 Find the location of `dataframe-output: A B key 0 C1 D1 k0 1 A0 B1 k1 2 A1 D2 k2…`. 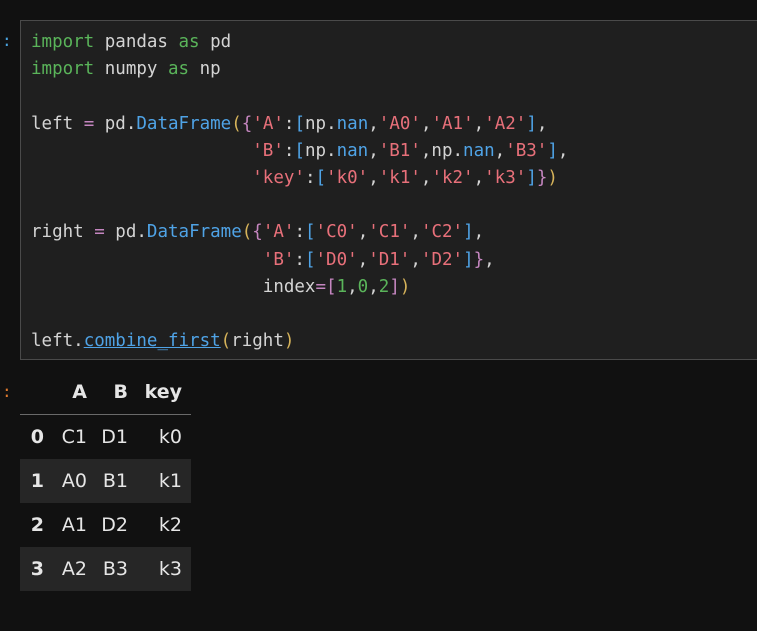

dataframe-output: A B key 0 C1 D1 k0 1 A0 B1 k1 2 A1 D2 k2… is located at coordinates (105, 480).